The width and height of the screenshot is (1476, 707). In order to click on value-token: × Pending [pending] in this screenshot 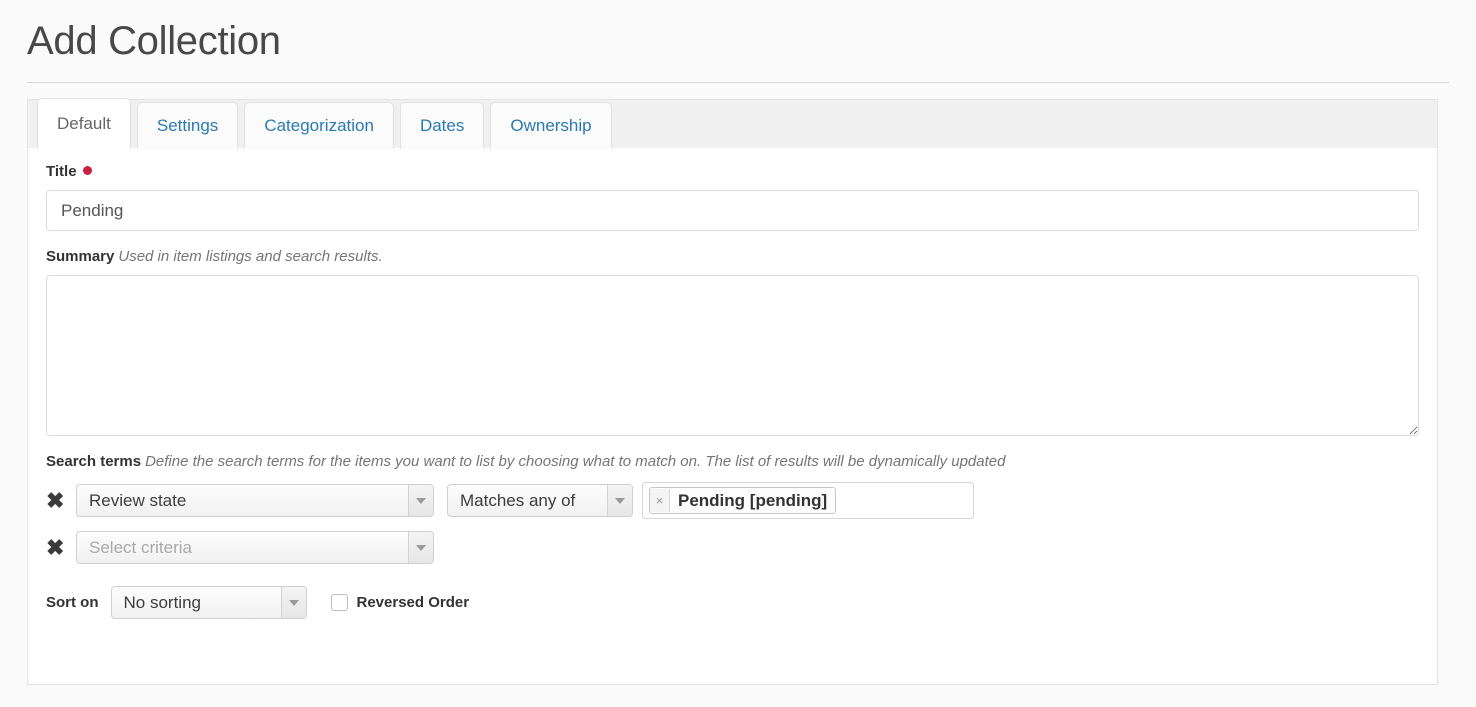, I will do `click(743, 500)`.